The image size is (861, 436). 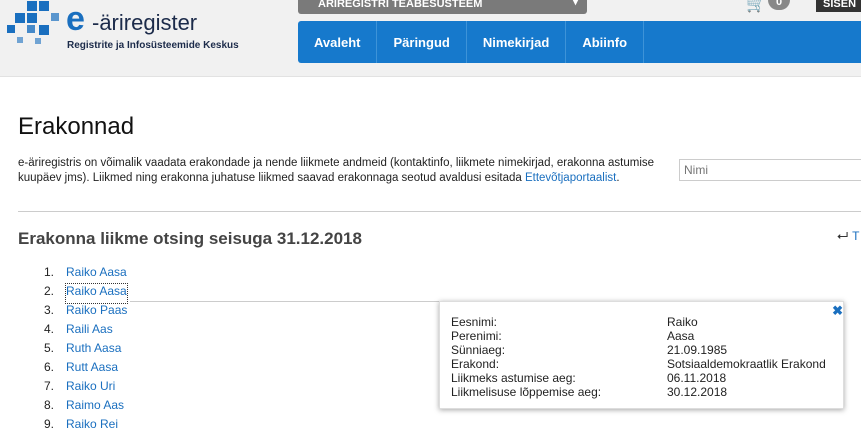 I want to click on detail-value: 30.12.2018, so click(x=697, y=392).